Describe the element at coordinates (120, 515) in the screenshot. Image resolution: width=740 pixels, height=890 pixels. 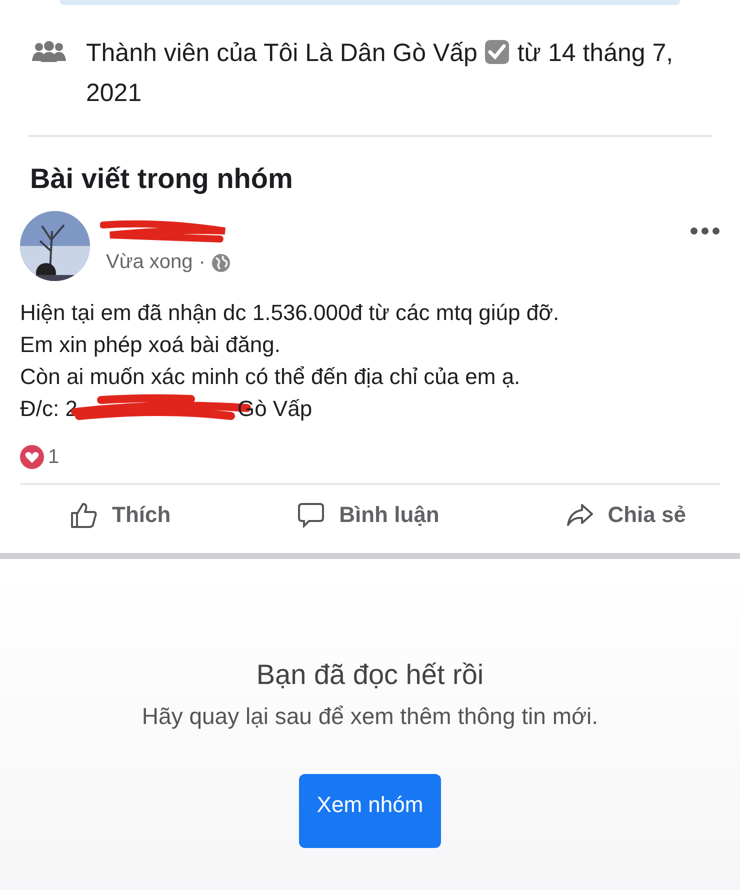
I see `like-button: Thích` at that location.